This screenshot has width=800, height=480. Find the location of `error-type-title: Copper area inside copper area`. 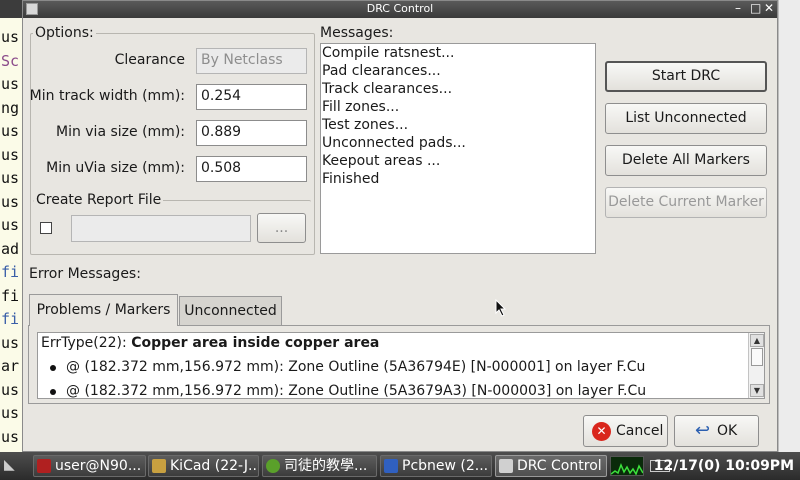

error-type-title: Copper area inside copper area is located at coordinates (255, 343).